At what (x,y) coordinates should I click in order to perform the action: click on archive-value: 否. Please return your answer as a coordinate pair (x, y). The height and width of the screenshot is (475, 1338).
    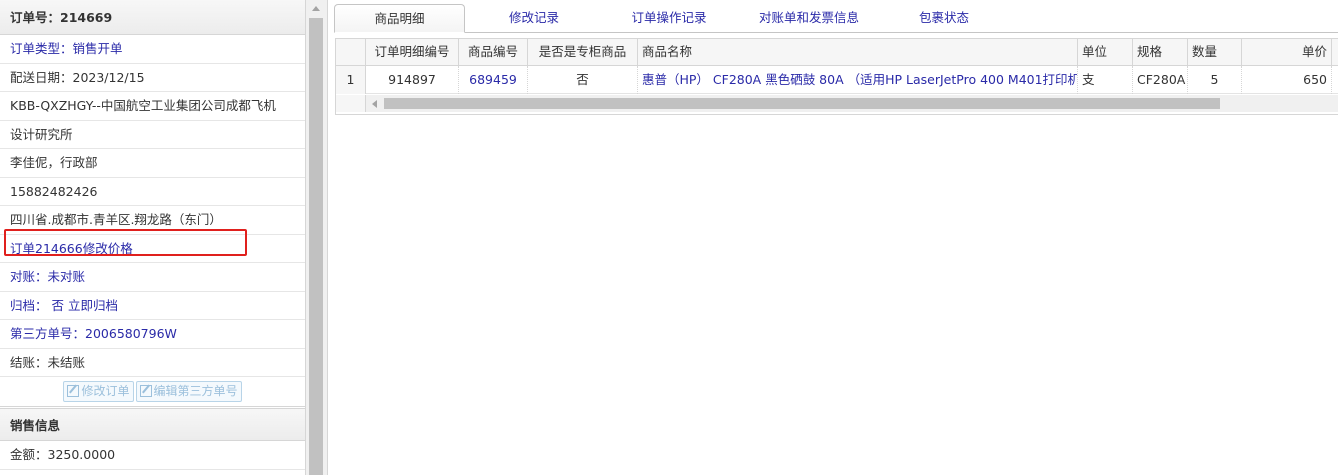
    Looking at the image, I should click on (58, 305).